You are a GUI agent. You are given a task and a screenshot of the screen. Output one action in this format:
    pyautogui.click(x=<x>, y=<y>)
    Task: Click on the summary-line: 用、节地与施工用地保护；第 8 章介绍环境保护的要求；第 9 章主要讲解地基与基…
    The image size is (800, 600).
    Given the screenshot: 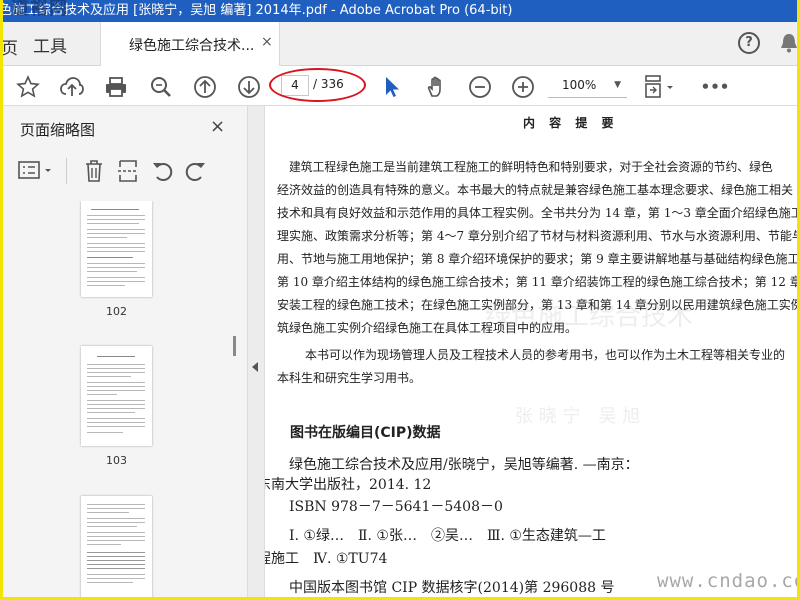 What is the action you would take?
    pyautogui.click(x=537, y=259)
    